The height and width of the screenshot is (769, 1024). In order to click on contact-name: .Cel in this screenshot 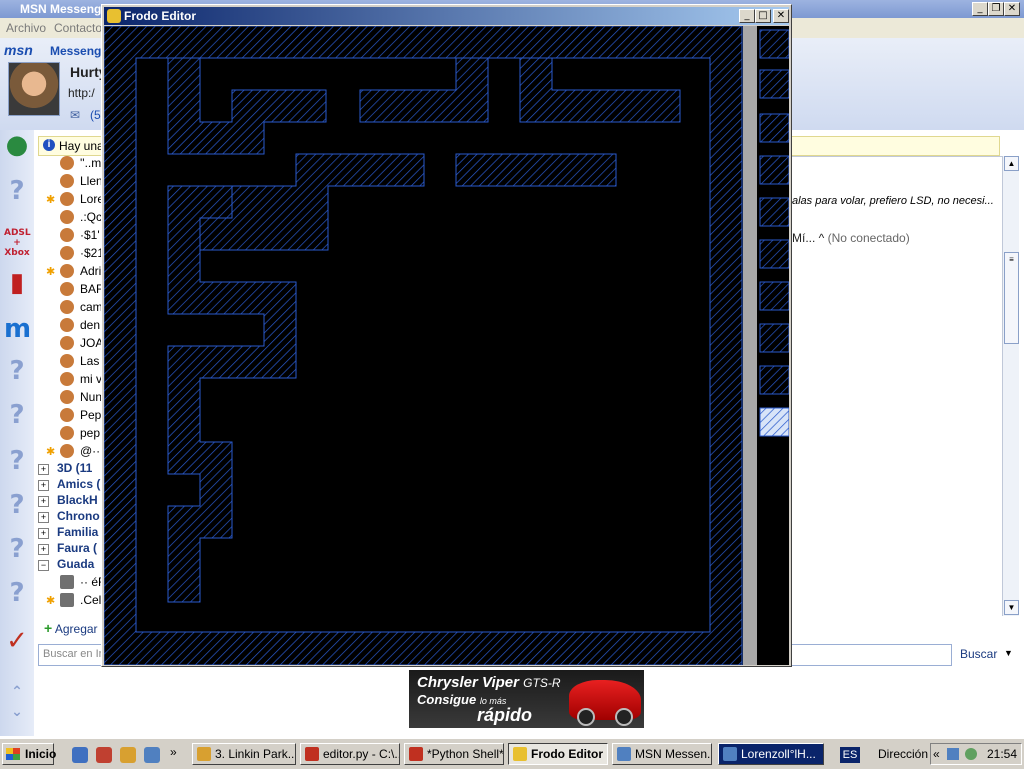, I will do `click(91, 600)`.